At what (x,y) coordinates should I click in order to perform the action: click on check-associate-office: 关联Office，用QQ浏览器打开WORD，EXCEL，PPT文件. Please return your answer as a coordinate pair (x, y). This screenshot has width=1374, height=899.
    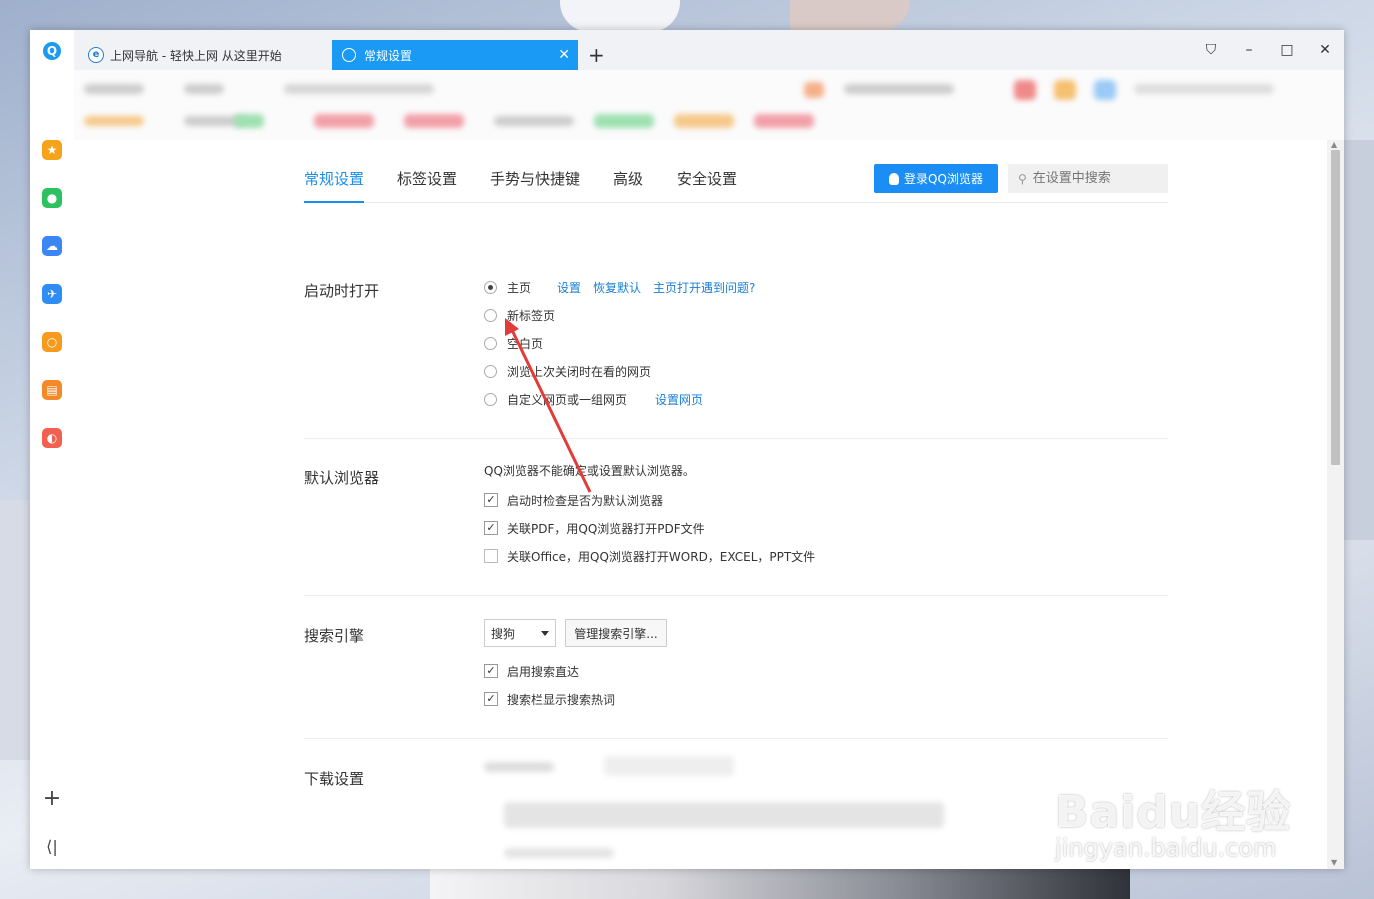
    Looking at the image, I should click on (649, 556).